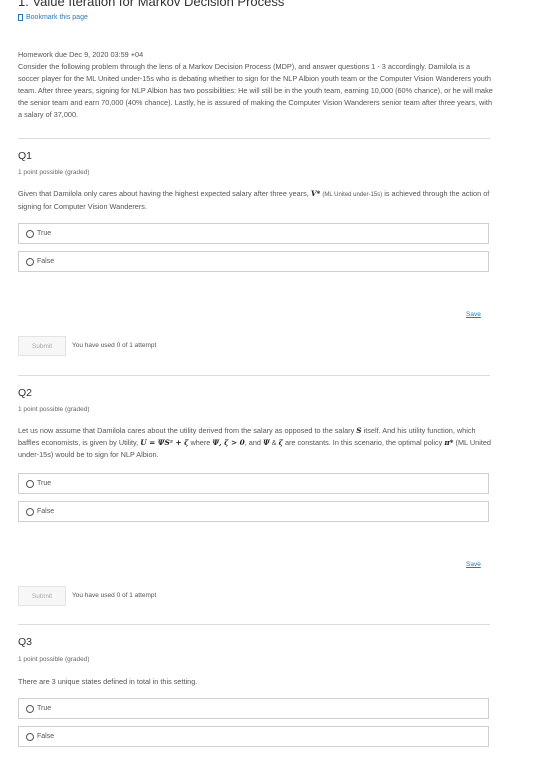  What do you see at coordinates (252, 442) in the screenshot?
I see `question-text-part: , and` at bounding box center [252, 442].